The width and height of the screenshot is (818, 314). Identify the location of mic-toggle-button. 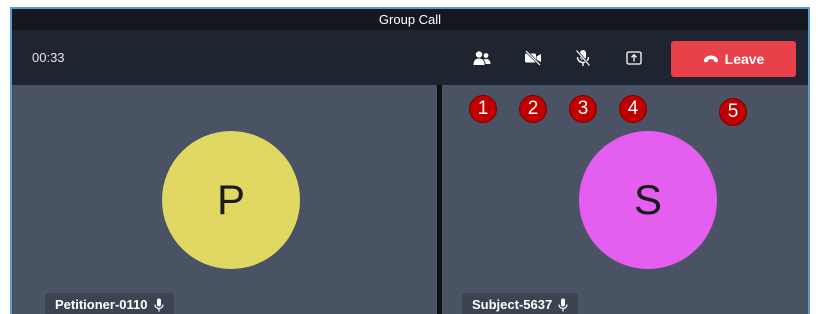
(583, 58).